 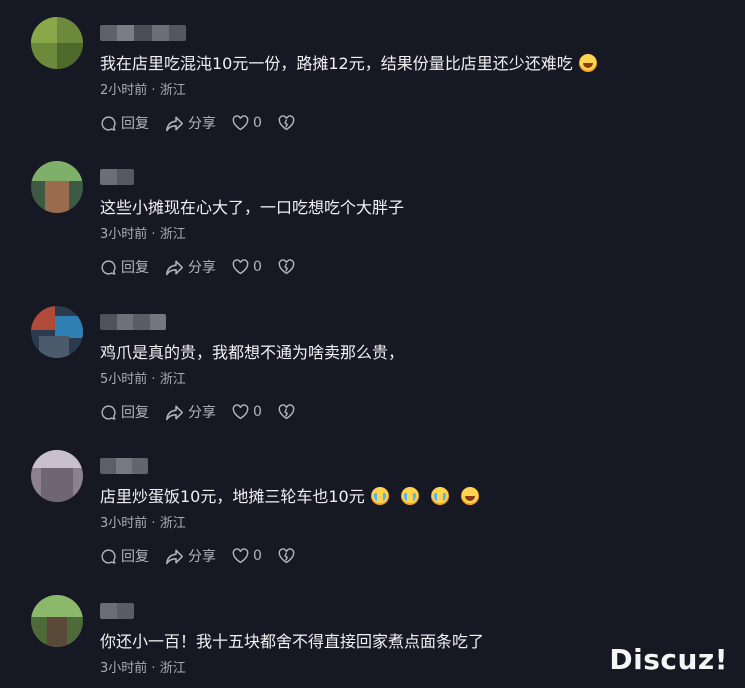 I want to click on comment-body: 这些小摊现在心大了，一口吃想吃个大胖子, so click(x=252, y=207).